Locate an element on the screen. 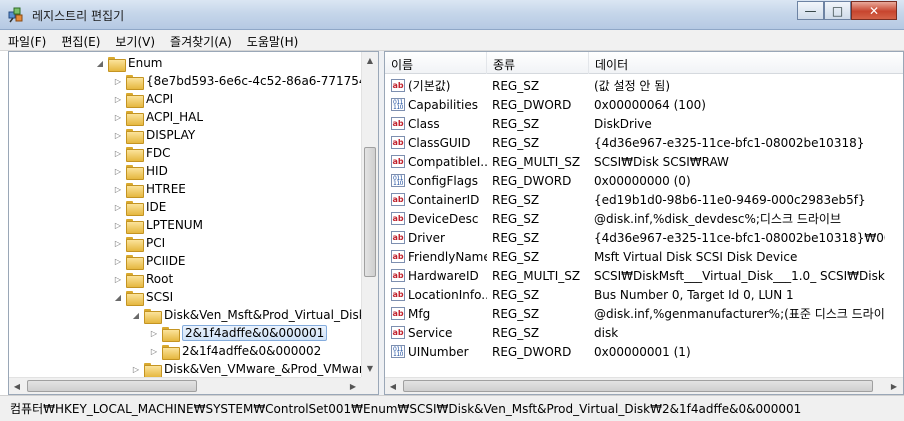  tree-item: ▷ FDC is located at coordinates (142, 153).